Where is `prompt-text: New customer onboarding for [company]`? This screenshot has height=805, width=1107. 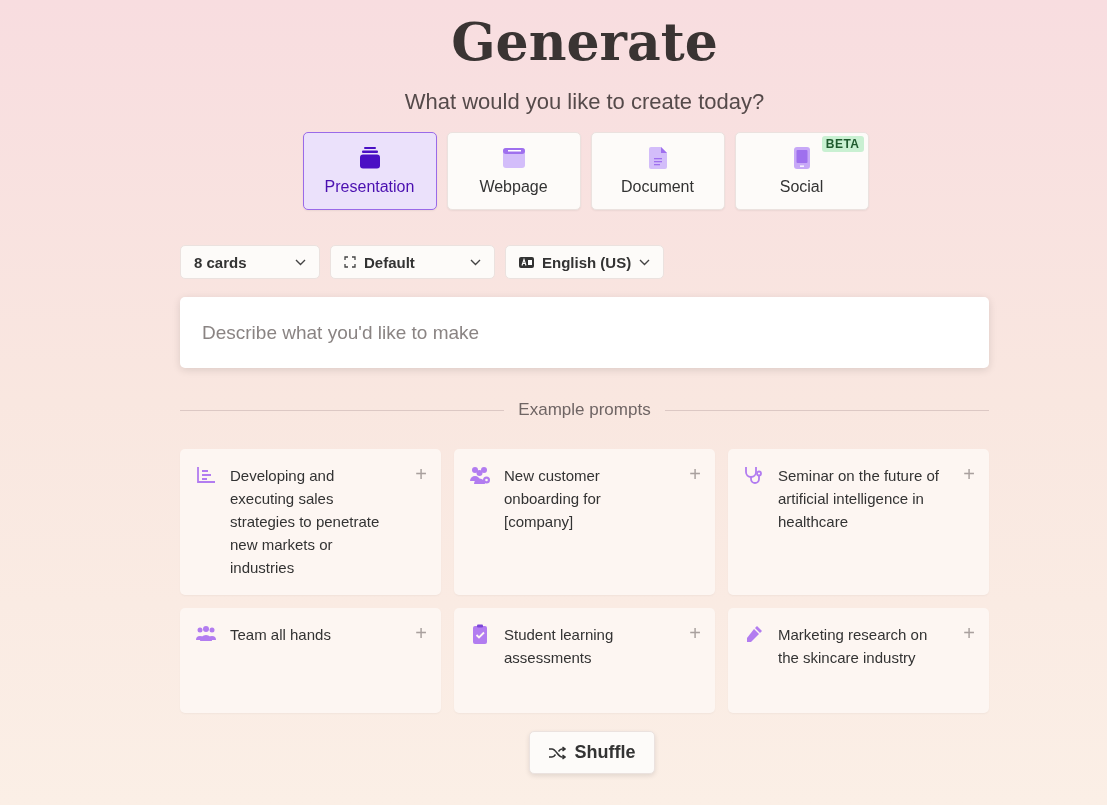
prompt-text: New customer onboarding for [company] is located at coordinates (553, 499).